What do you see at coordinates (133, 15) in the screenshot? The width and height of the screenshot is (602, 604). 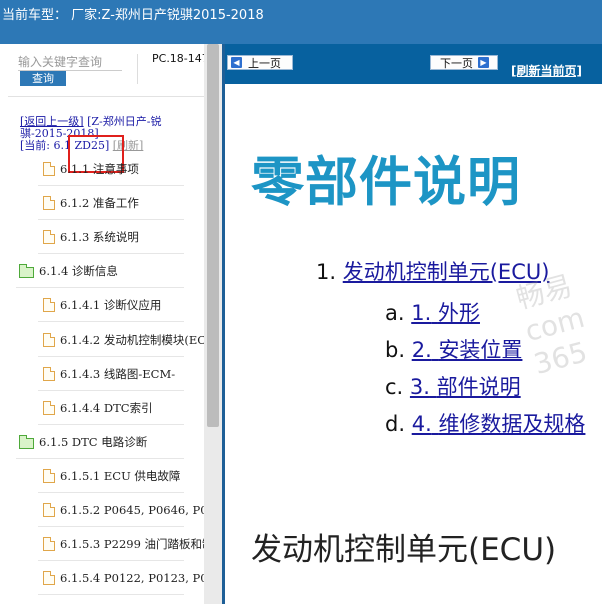 I see `window-title: 当前车型： 厂家:Z-郑州日产锐骐2015-2018` at bounding box center [133, 15].